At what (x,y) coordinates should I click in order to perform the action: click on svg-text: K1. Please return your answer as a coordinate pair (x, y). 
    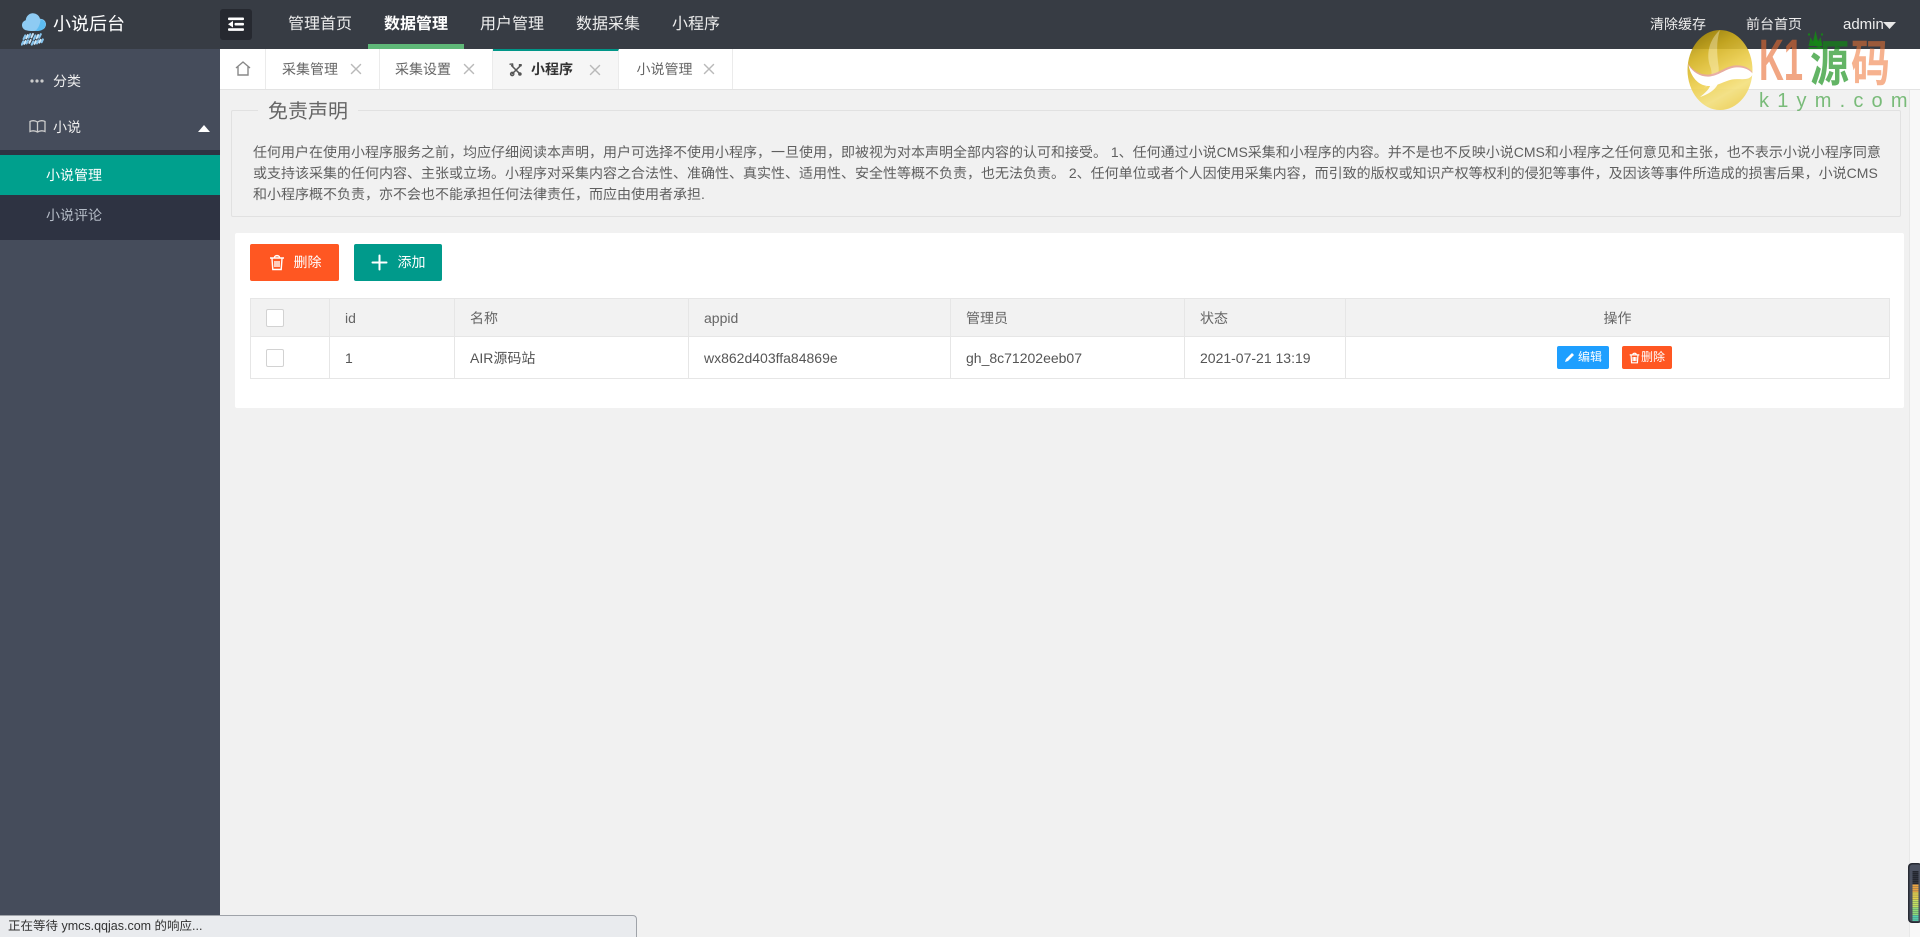
    Looking at the image, I should click on (1781, 60).